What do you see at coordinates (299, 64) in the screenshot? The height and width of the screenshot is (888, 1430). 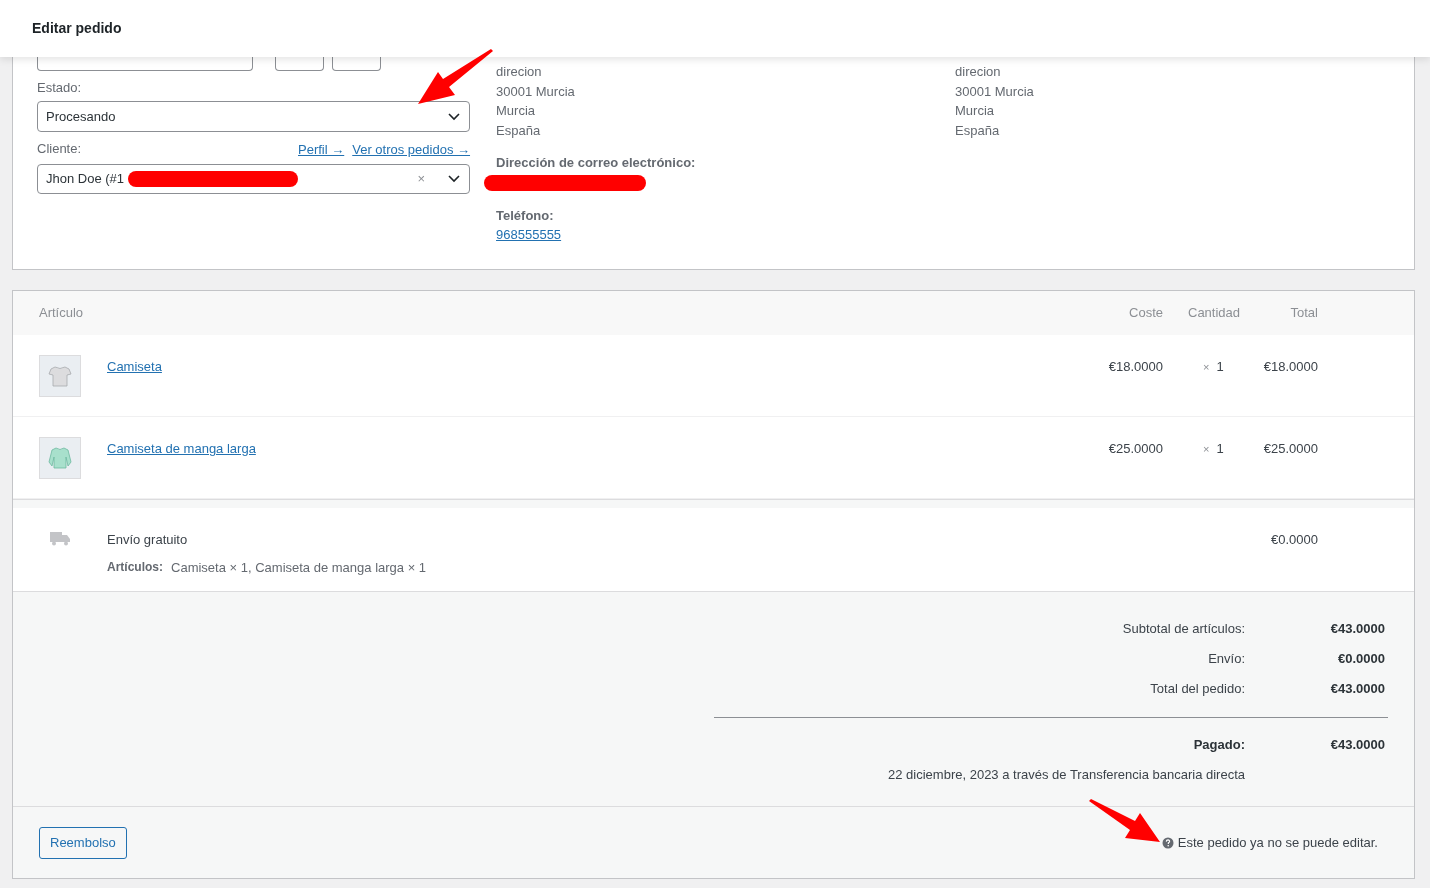 I see `hour-field` at bounding box center [299, 64].